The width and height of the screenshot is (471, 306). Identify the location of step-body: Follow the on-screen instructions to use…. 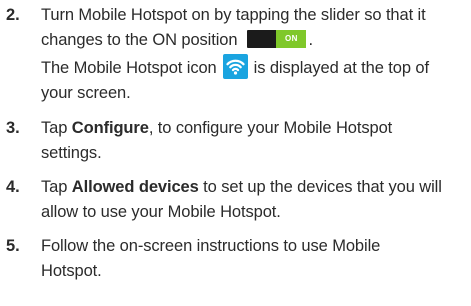
(256, 259).